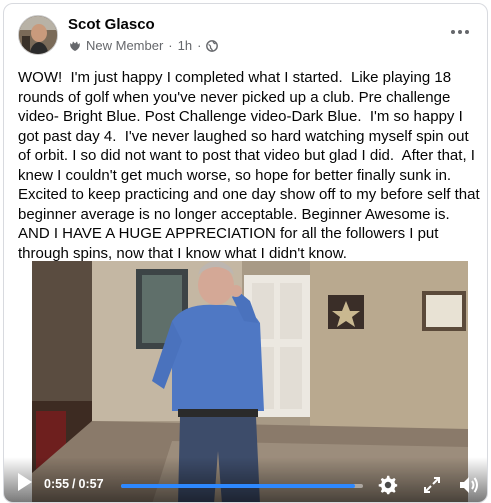 This screenshot has width=491, height=503. Describe the element at coordinates (247, 37) in the screenshot. I see `post-header: Scot Glasco New Member · 1h ·` at that location.